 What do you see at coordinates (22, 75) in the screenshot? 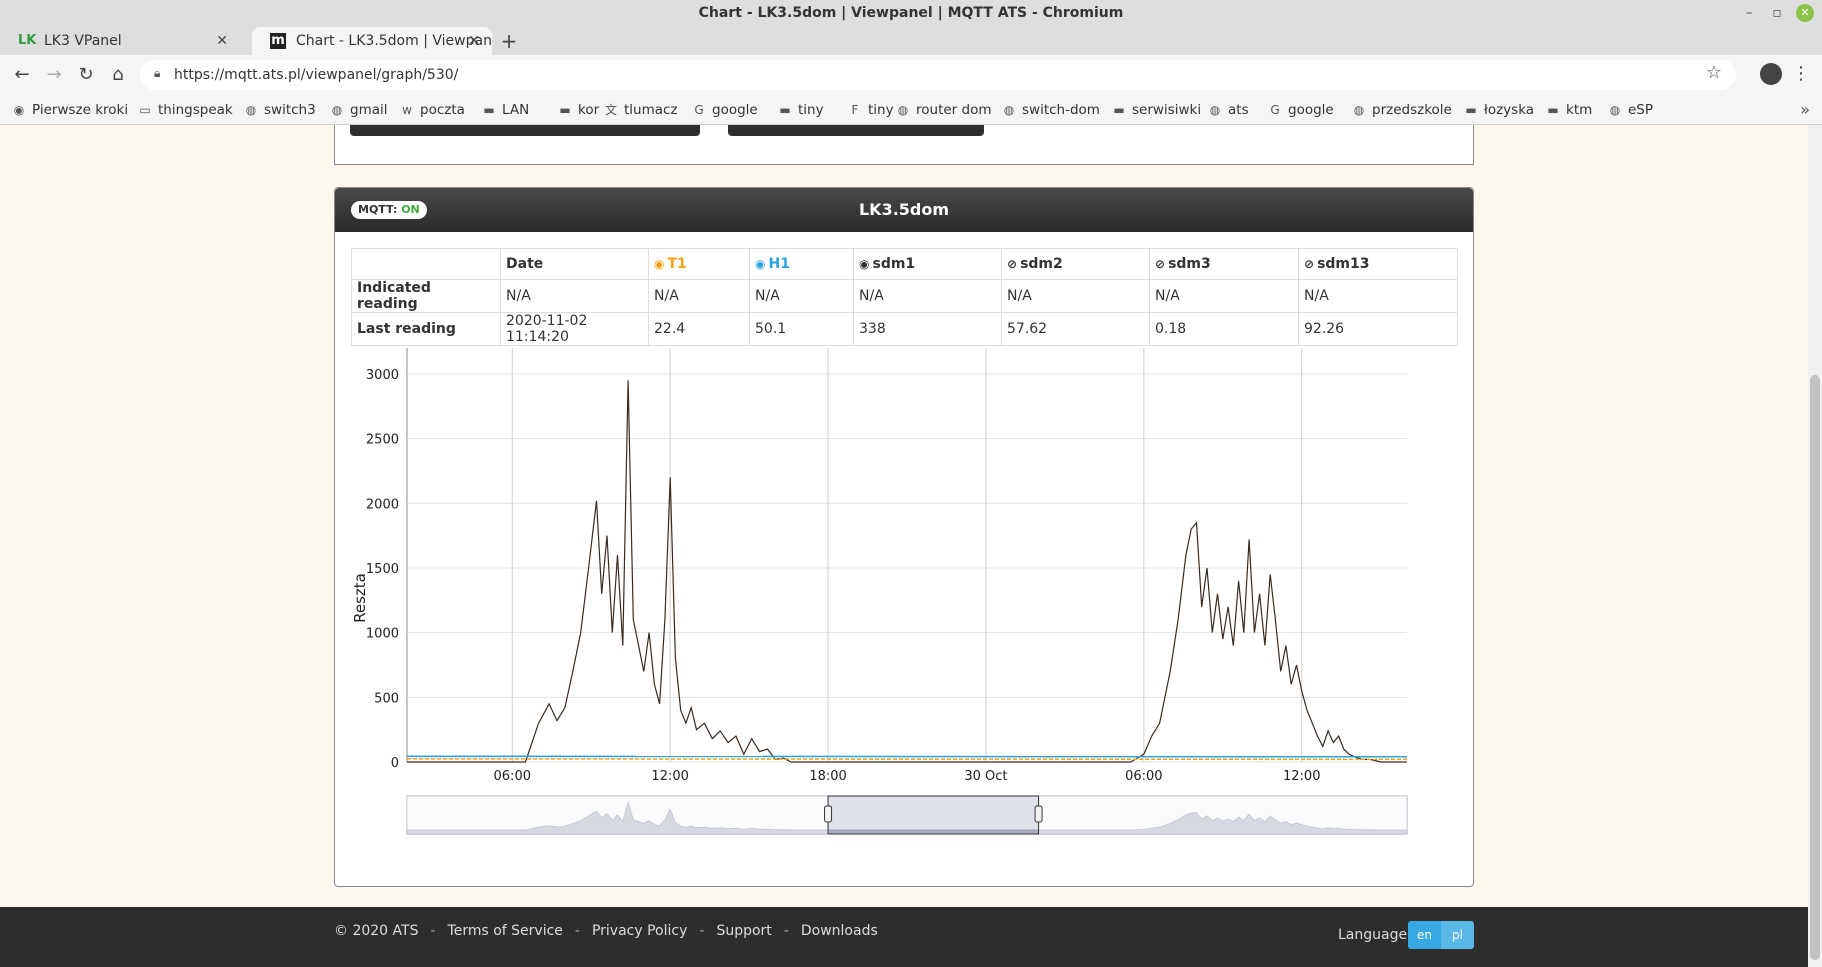
I see `back-arrow-icon: ←` at bounding box center [22, 75].